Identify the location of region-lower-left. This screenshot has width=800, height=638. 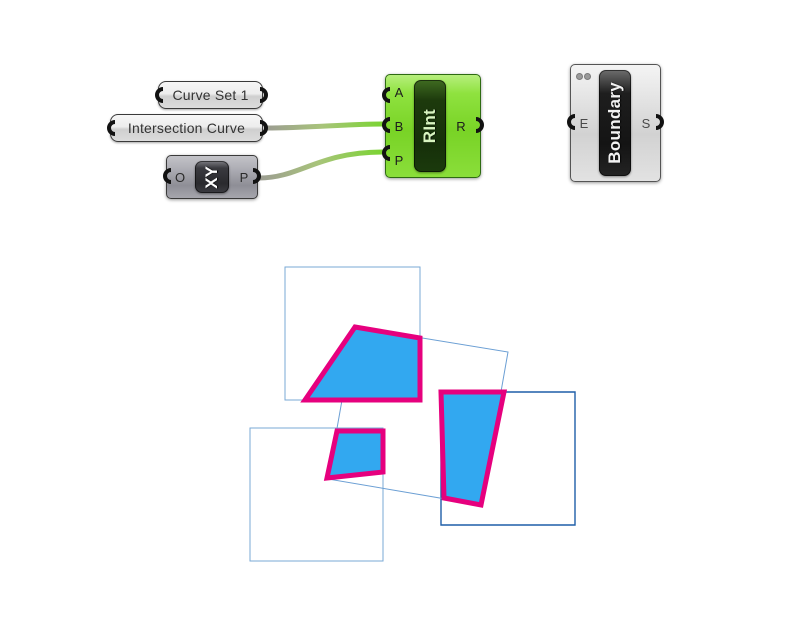
(354, 454).